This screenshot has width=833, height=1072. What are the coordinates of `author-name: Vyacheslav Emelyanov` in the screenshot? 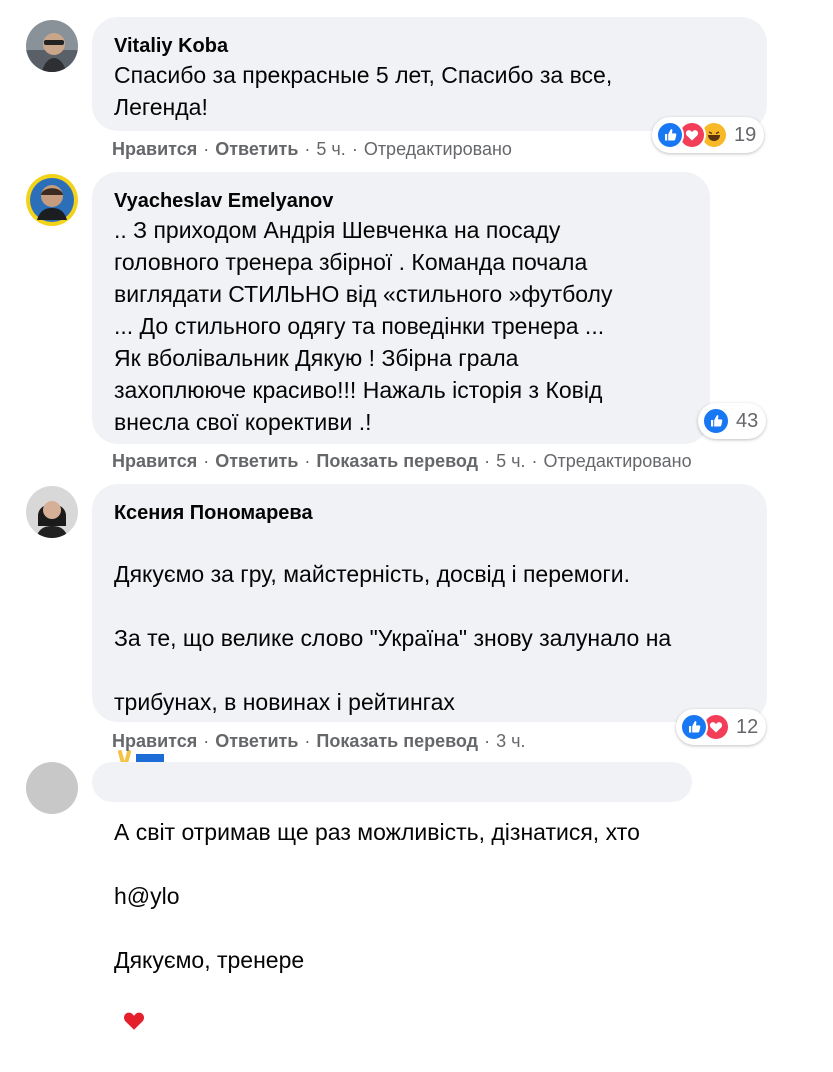 It's located at (401, 201).